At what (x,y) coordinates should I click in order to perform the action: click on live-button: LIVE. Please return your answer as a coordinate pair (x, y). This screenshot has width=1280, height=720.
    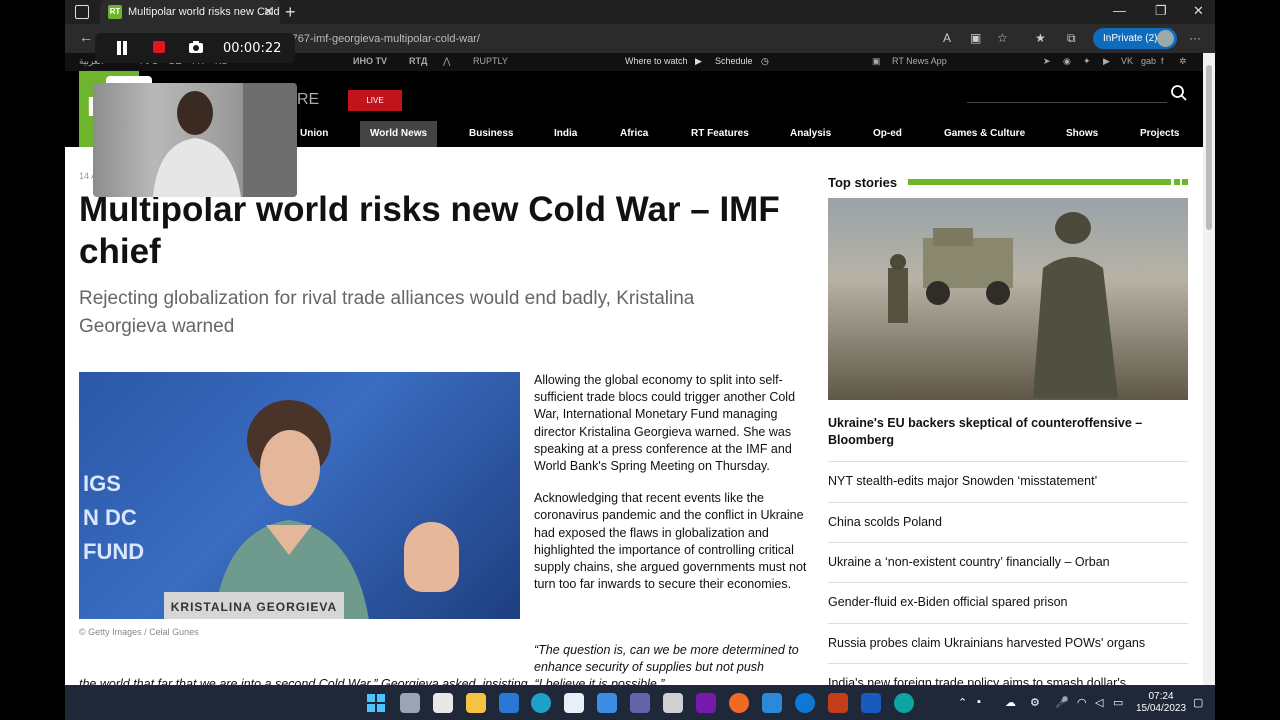
    Looking at the image, I should click on (375, 100).